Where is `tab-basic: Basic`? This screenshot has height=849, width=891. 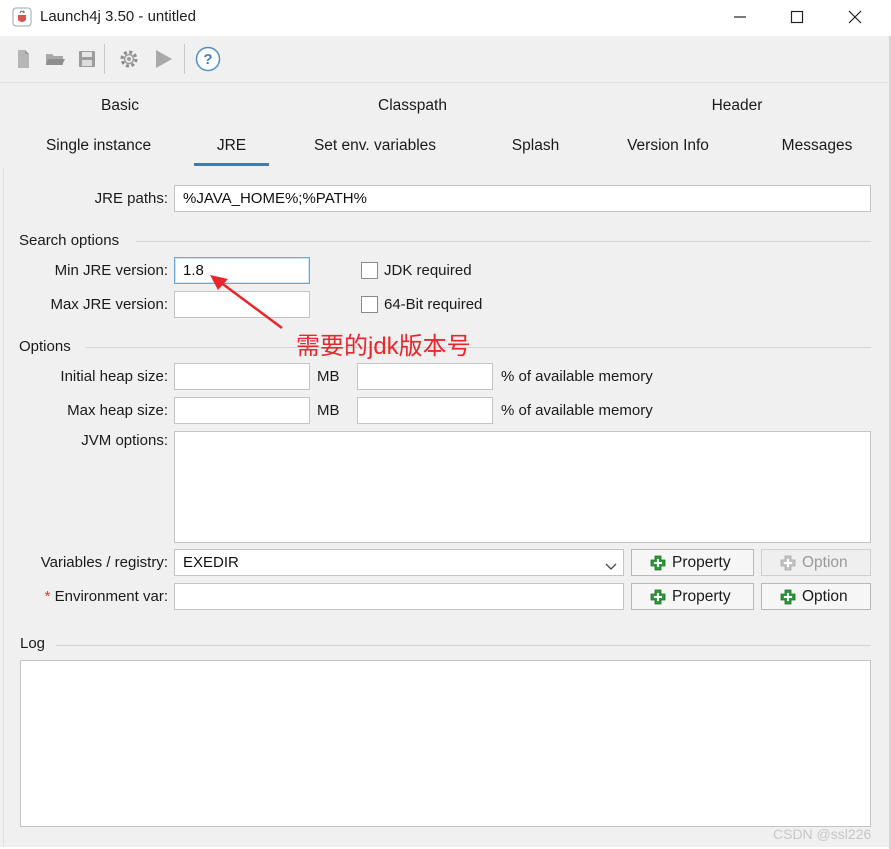
tab-basic: Basic is located at coordinates (120, 106).